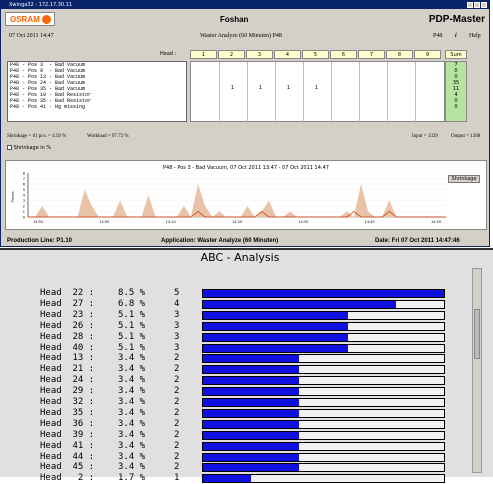  I want to click on info-icon: i, so click(456, 36).